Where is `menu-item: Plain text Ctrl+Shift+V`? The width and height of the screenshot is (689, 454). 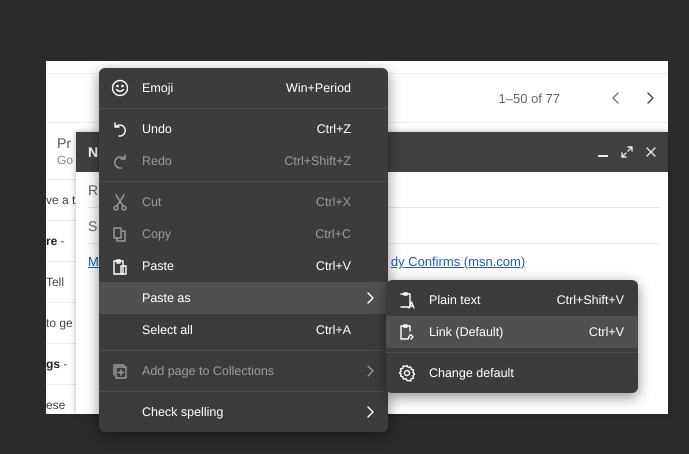
menu-item: Plain text Ctrl+Shift+V is located at coordinates (512, 300).